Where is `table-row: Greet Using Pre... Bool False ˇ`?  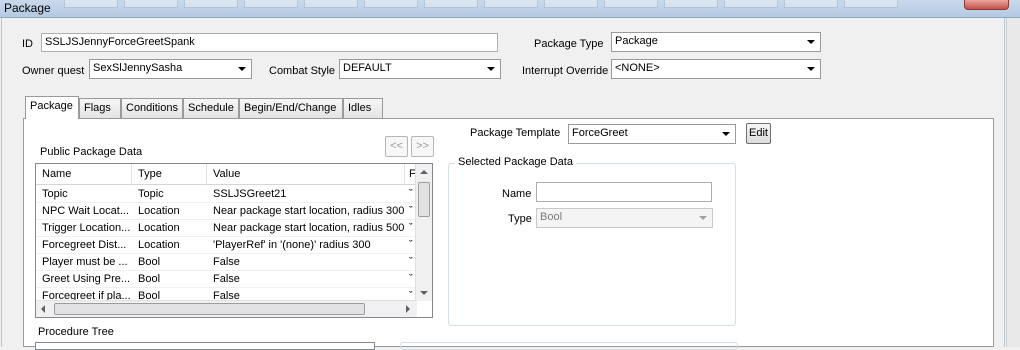
table-row: Greet Using Pre... Bool False ˇ is located at coordinates (226, 279).